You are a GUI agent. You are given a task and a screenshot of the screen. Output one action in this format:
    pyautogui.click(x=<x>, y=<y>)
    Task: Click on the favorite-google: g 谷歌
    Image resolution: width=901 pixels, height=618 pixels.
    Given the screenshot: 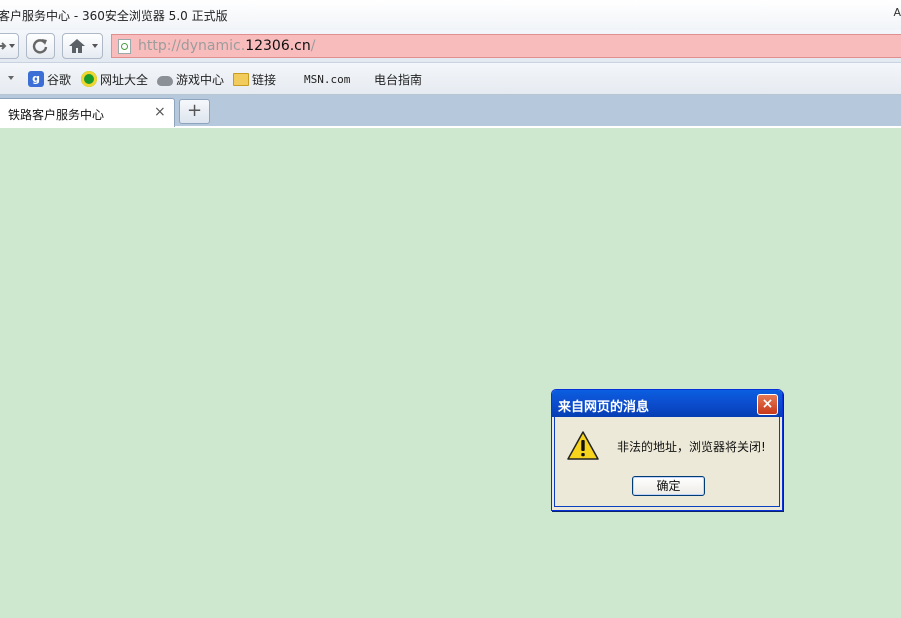 What is the action you would take?
    pyautogui.click(x=49, y=79)
    